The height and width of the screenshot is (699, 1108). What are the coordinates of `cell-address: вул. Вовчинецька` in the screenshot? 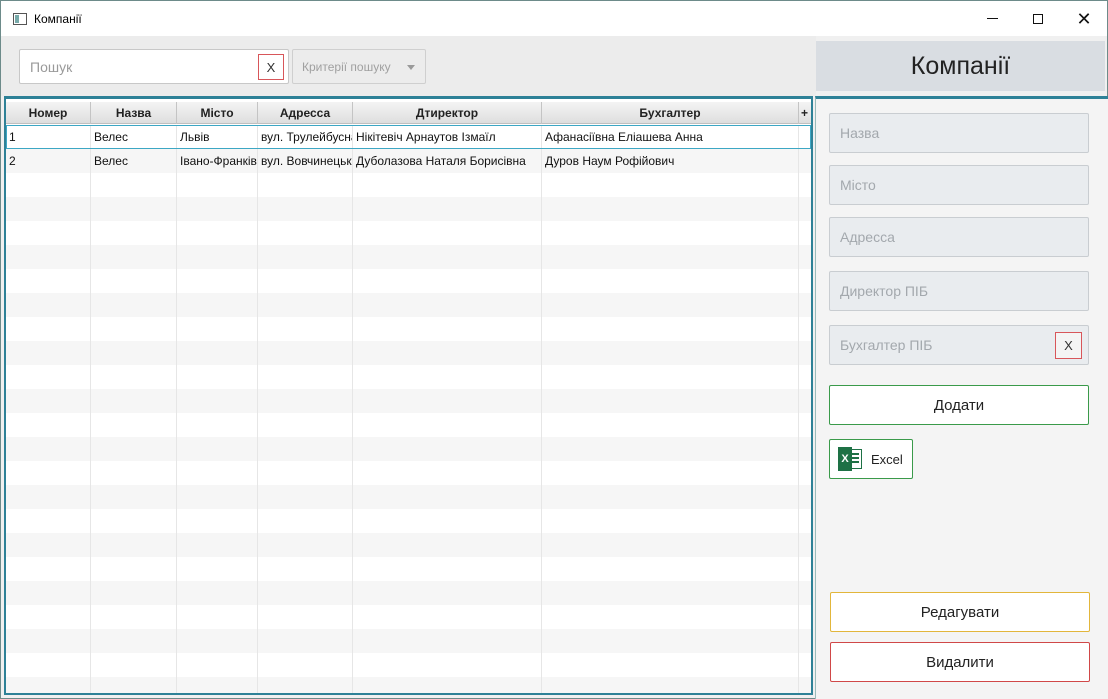 It's located at (305, 161).